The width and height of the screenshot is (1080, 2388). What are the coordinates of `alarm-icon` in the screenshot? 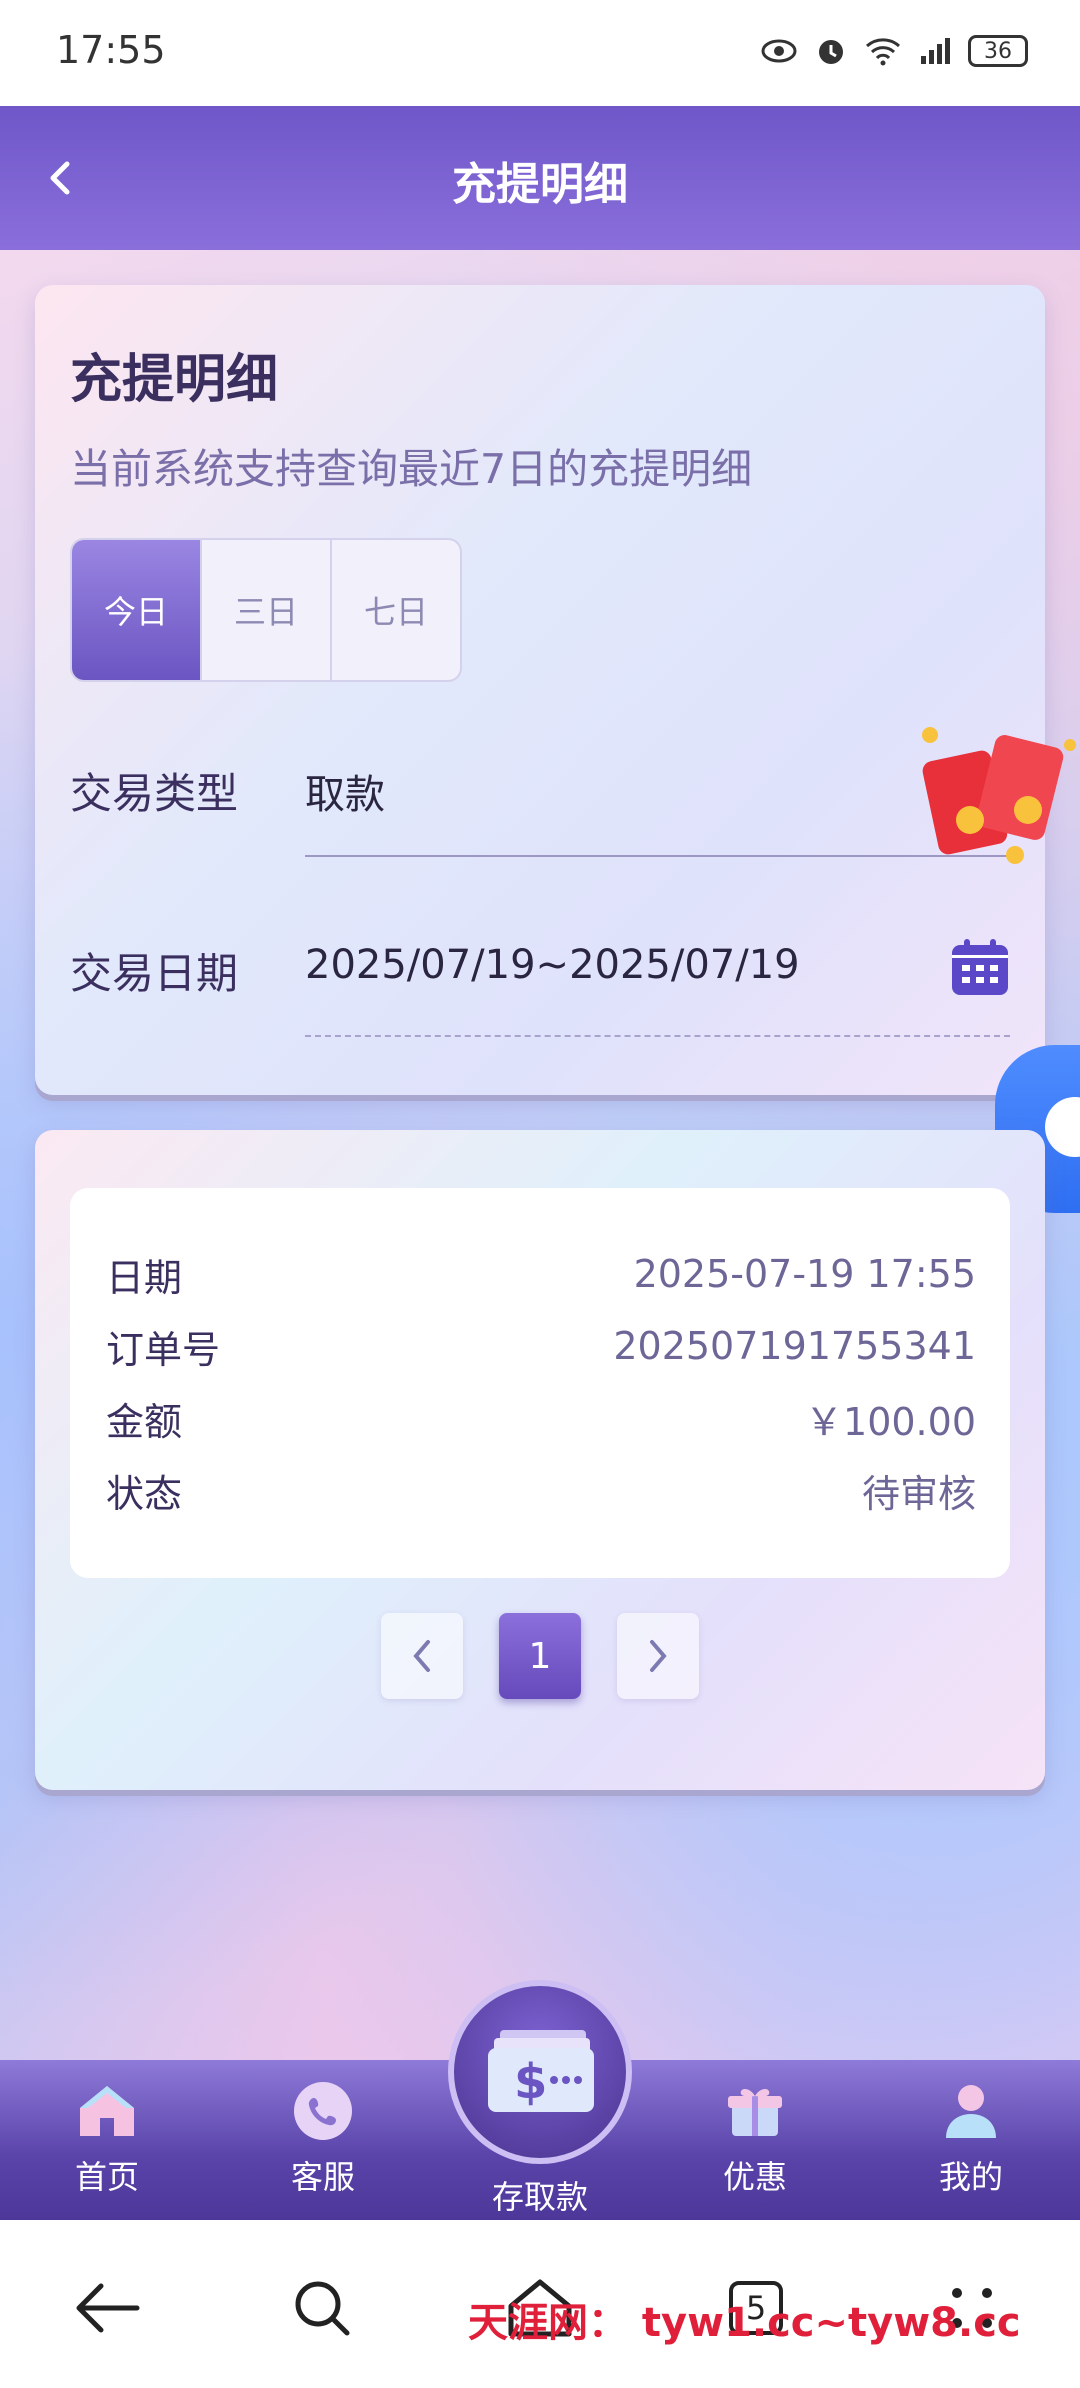 It's located at (831, 51).